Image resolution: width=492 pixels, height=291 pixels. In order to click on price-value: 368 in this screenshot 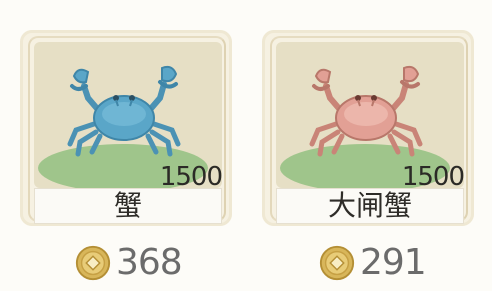, I will do `click(149, 262)`.